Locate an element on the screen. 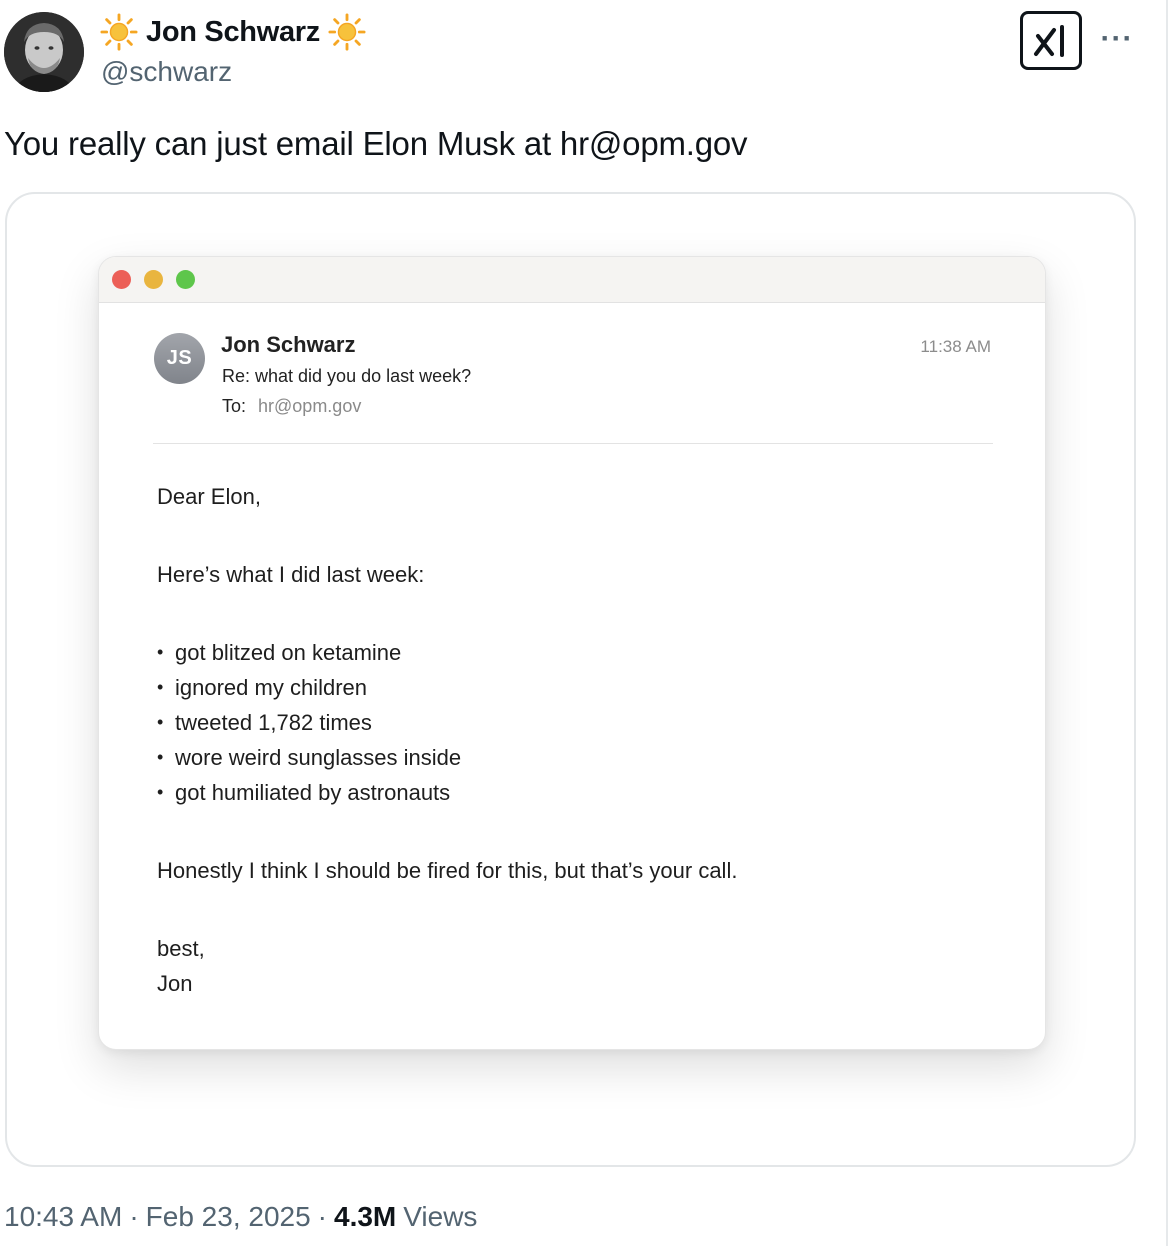  tweet-metadata: 10:43 AM · Feb 23, 2025 · 4.3M Views is located at coordinates (240, 1217).